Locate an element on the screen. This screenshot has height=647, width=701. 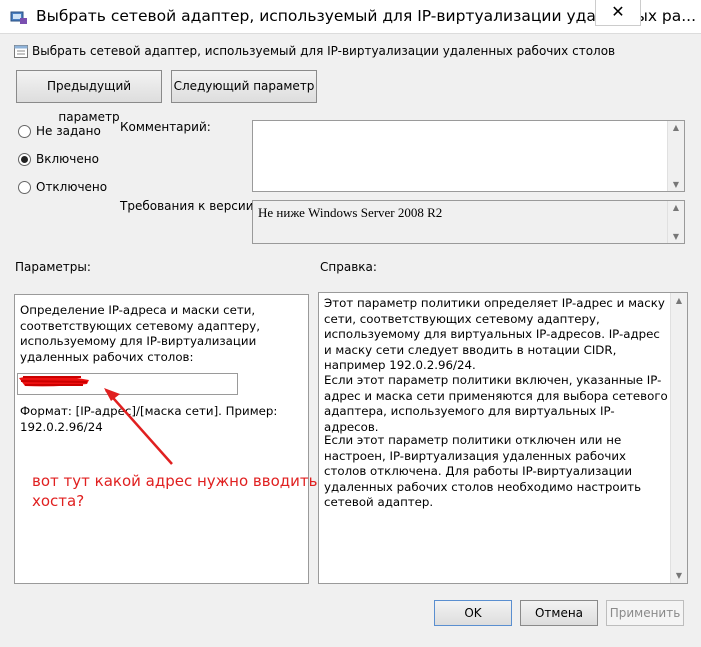
apply-button: Применить is located at coordinates (645, 613).